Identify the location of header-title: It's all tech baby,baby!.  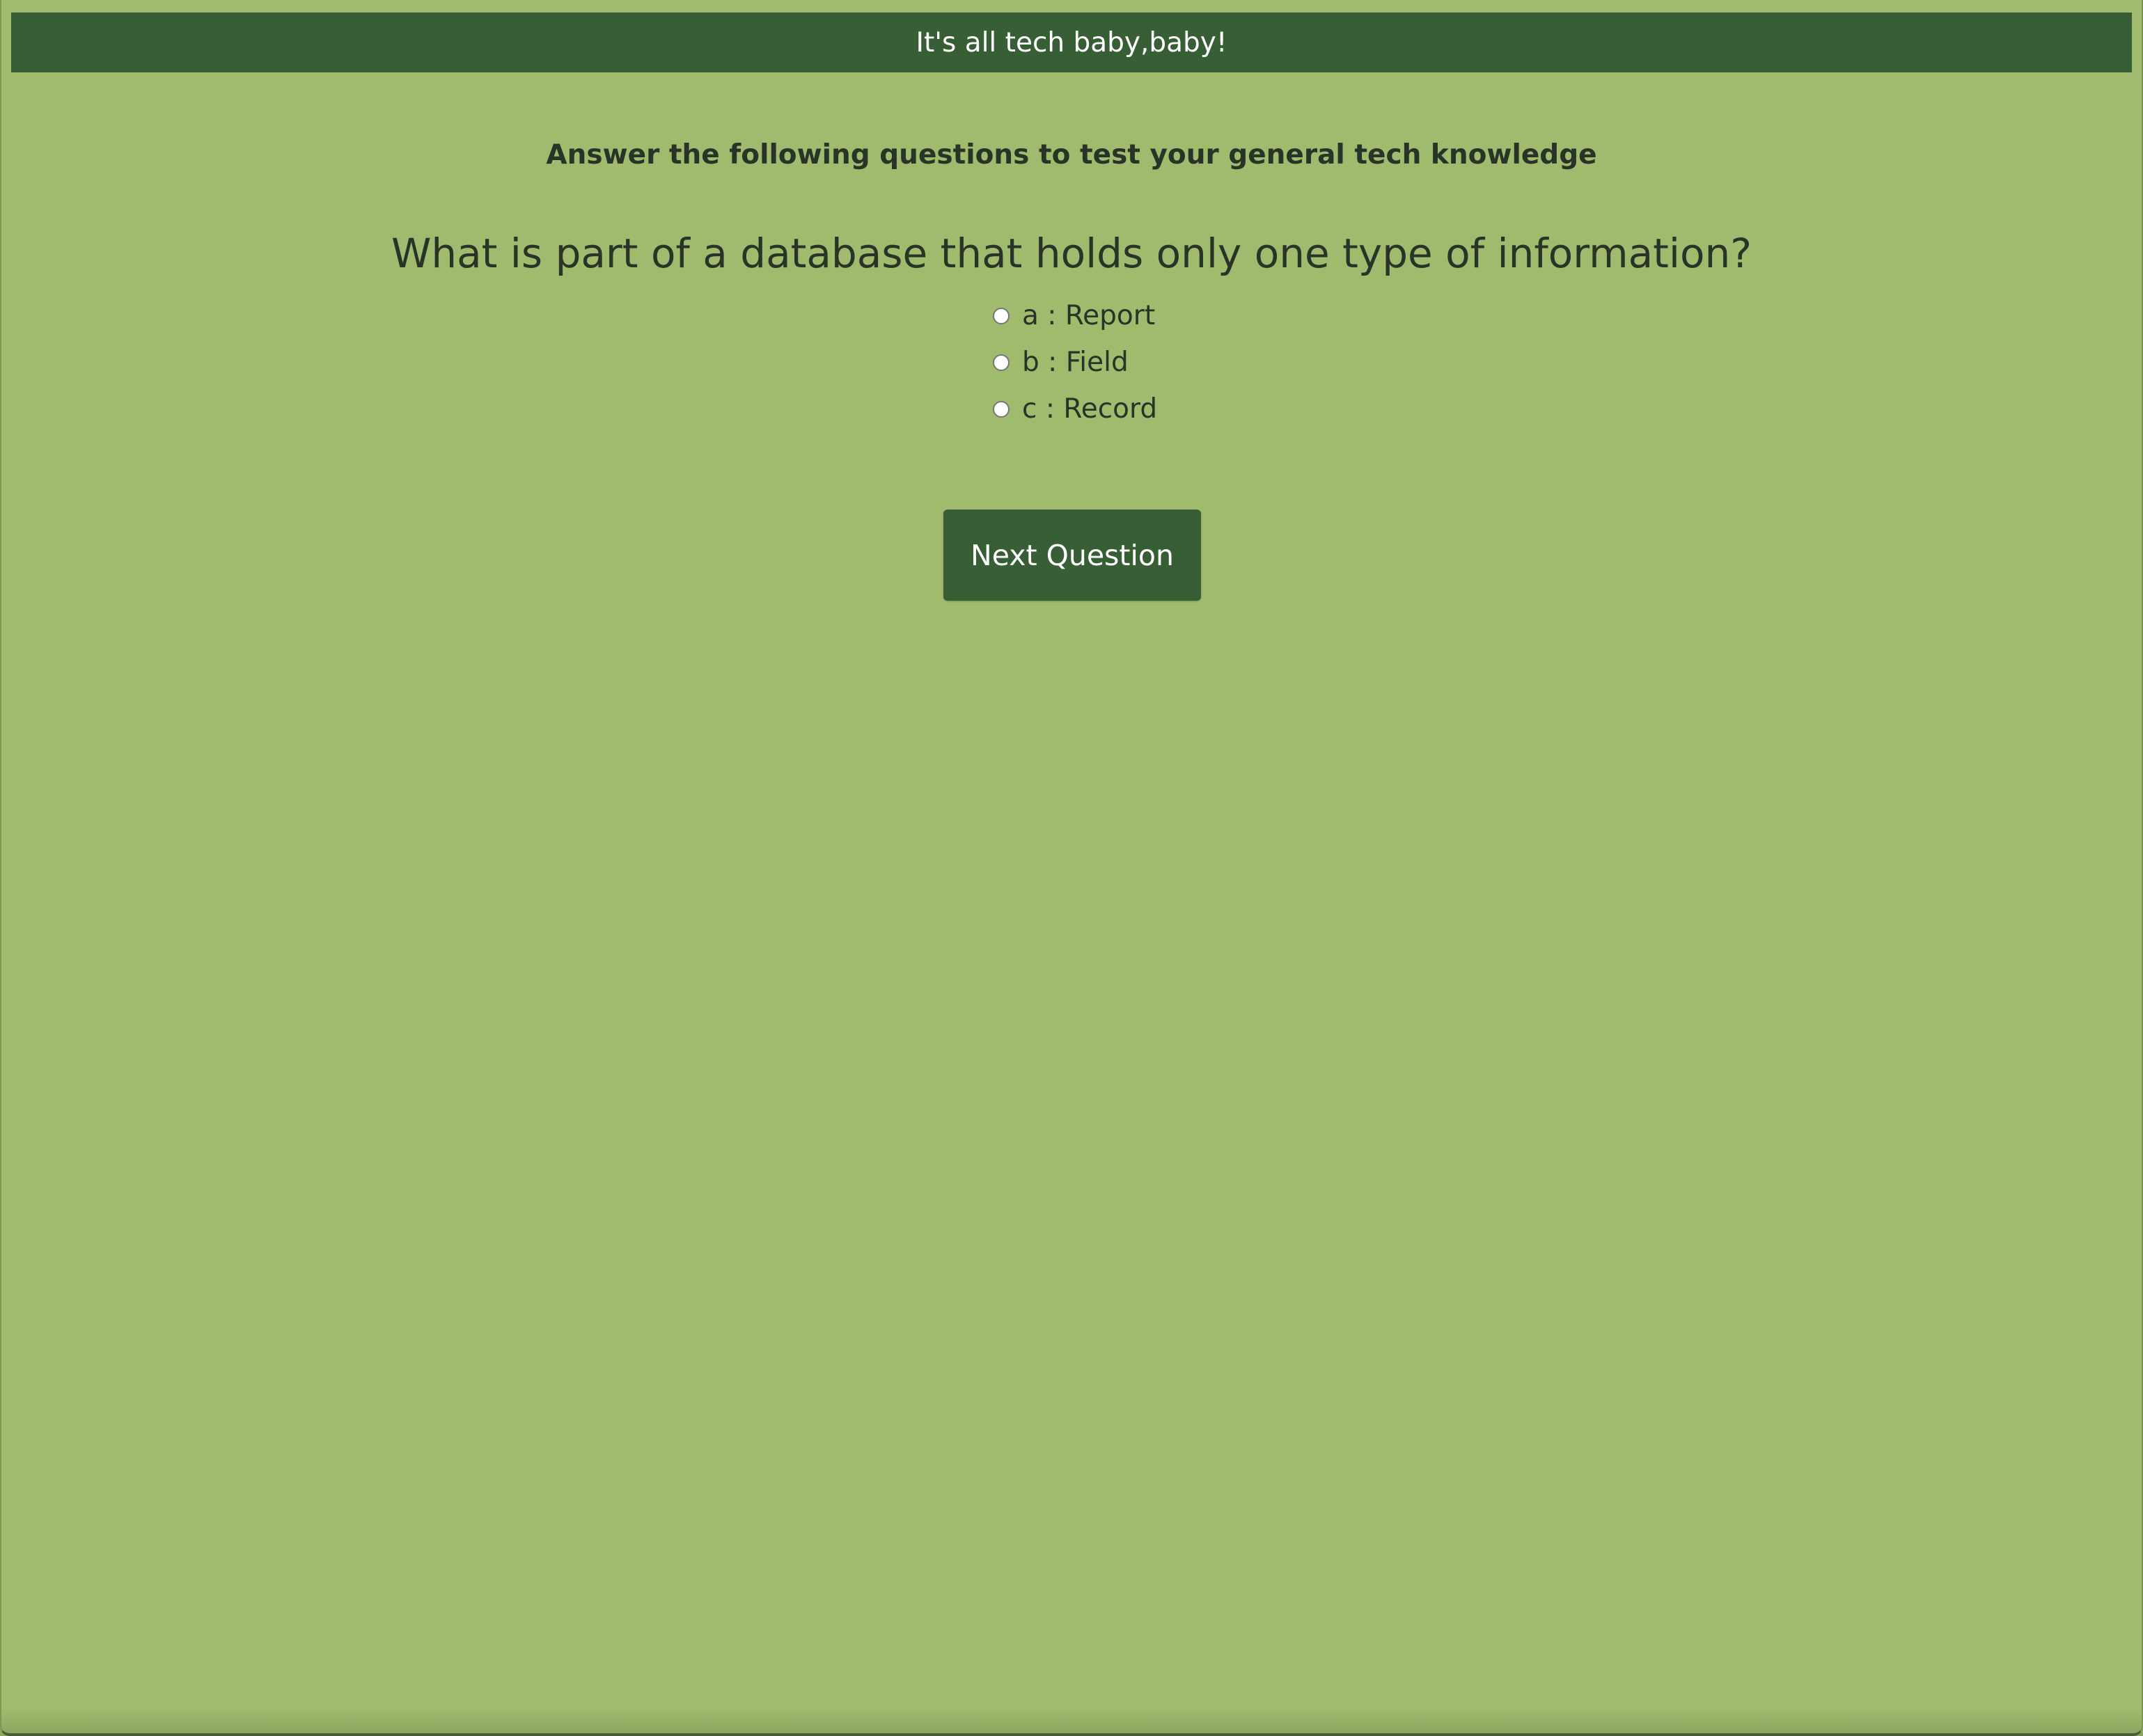
(1071, 42).